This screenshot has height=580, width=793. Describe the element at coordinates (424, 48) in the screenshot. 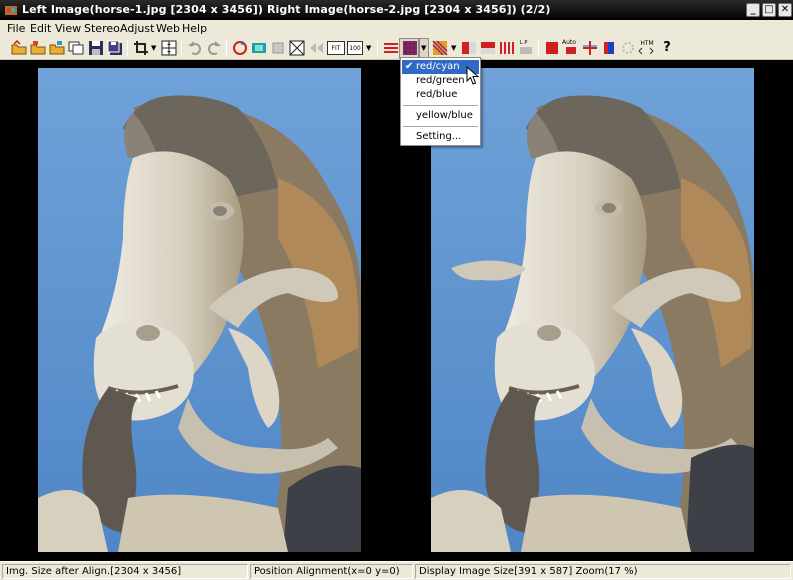

I see `anaglyph-dropdown-icon: ▼` at that location.